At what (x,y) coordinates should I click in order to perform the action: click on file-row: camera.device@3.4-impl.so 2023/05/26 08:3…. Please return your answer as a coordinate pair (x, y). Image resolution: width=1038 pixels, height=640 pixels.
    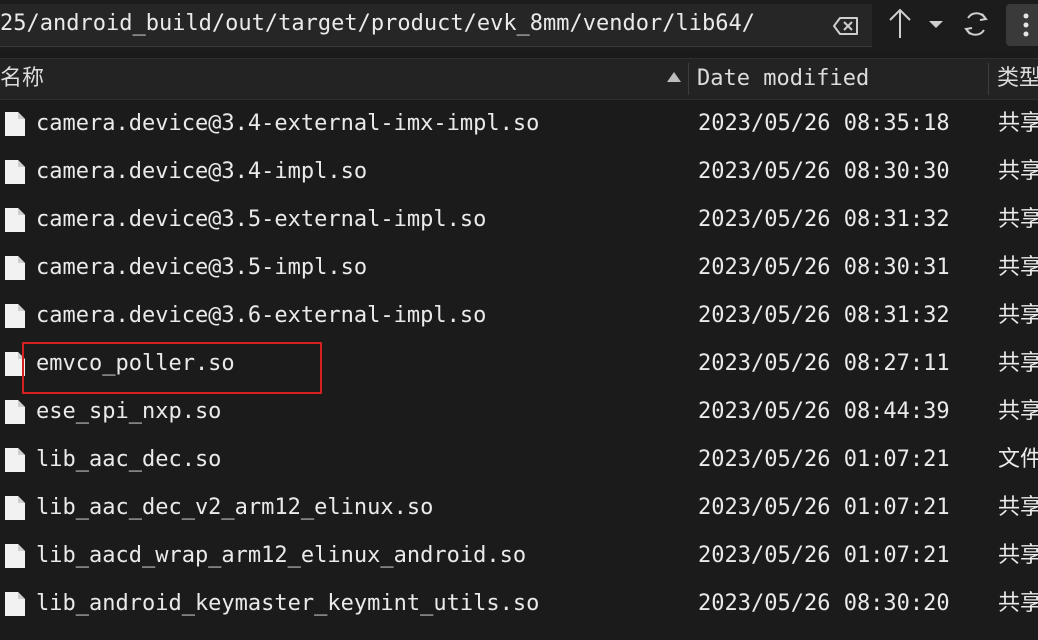
    Looking at the image, I should click on (519, 172).